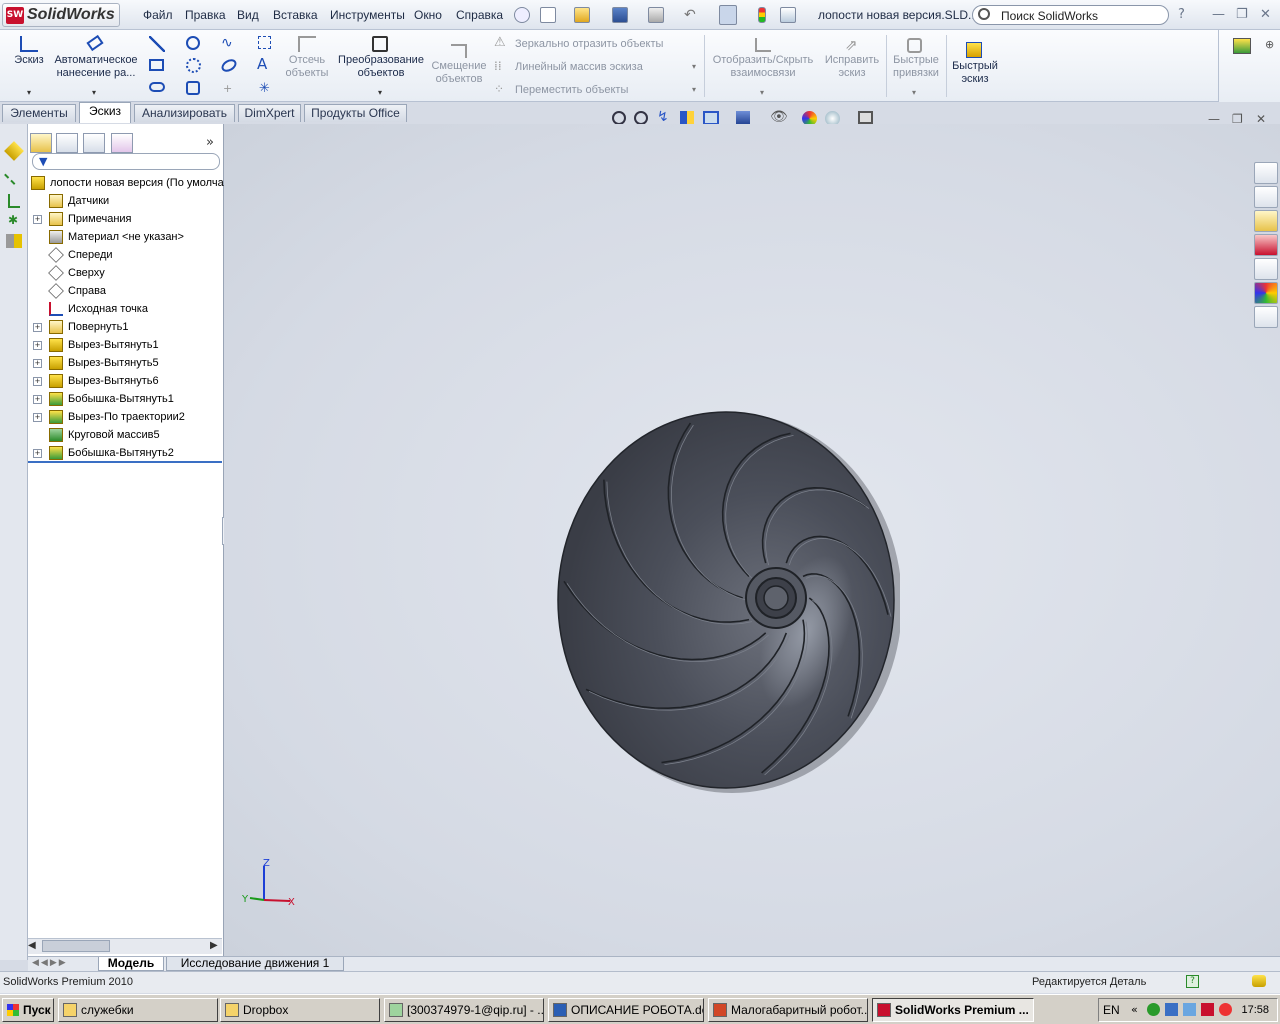  What do you see at coordinates (367, 15) in the screenshot?
I see `menu-tools: Инструменты` at bounding box center [367, 15].